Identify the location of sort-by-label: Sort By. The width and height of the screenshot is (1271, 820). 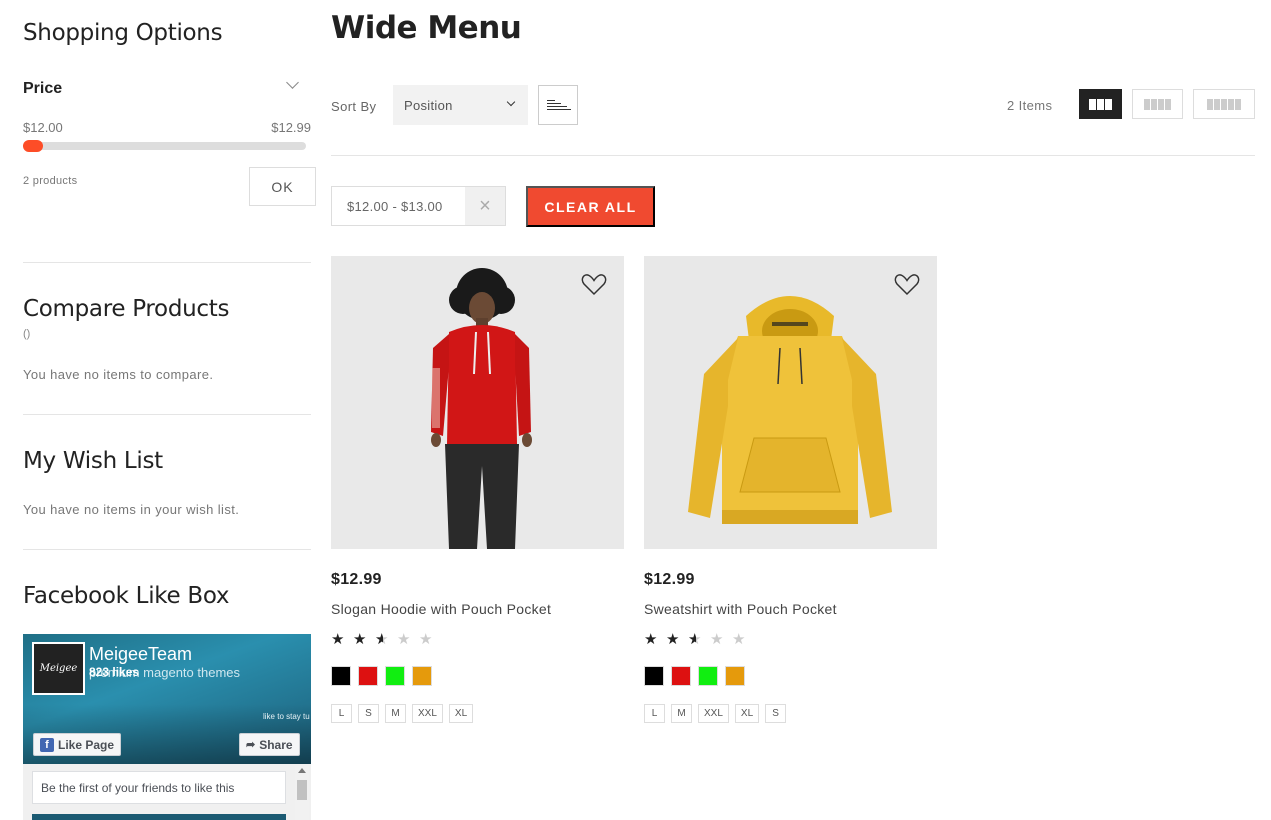
(354, 106).